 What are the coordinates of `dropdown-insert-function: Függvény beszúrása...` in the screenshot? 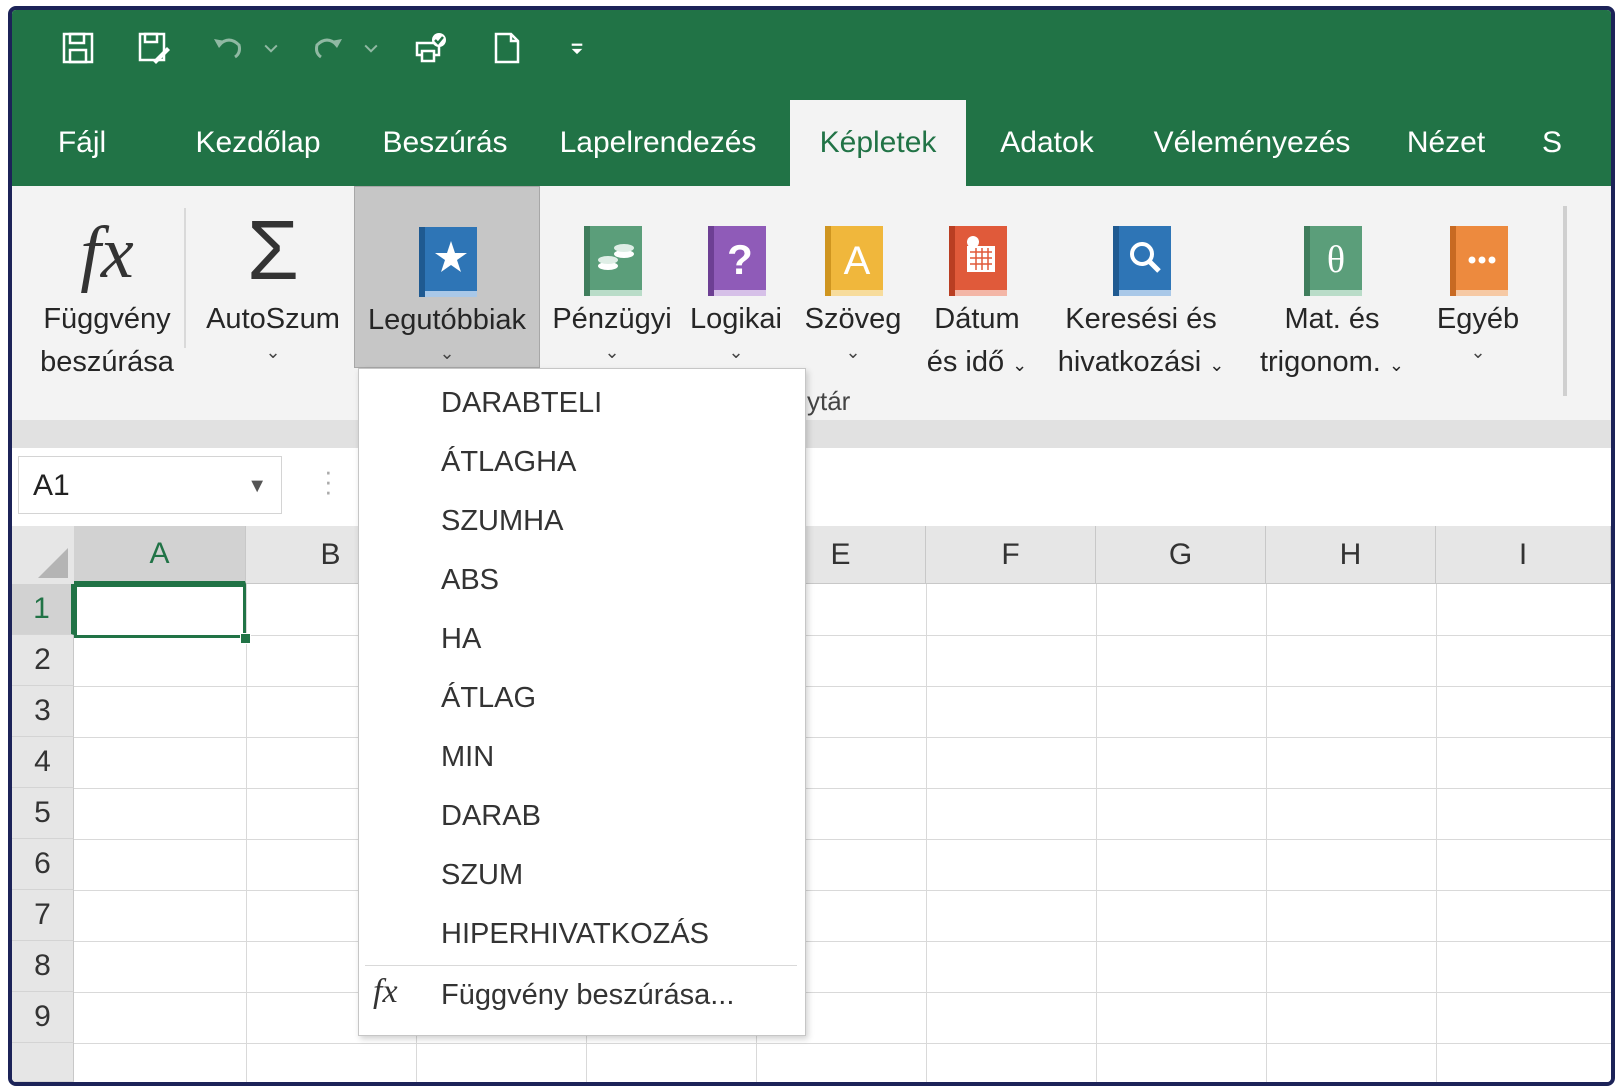 It's located at (587, 995).